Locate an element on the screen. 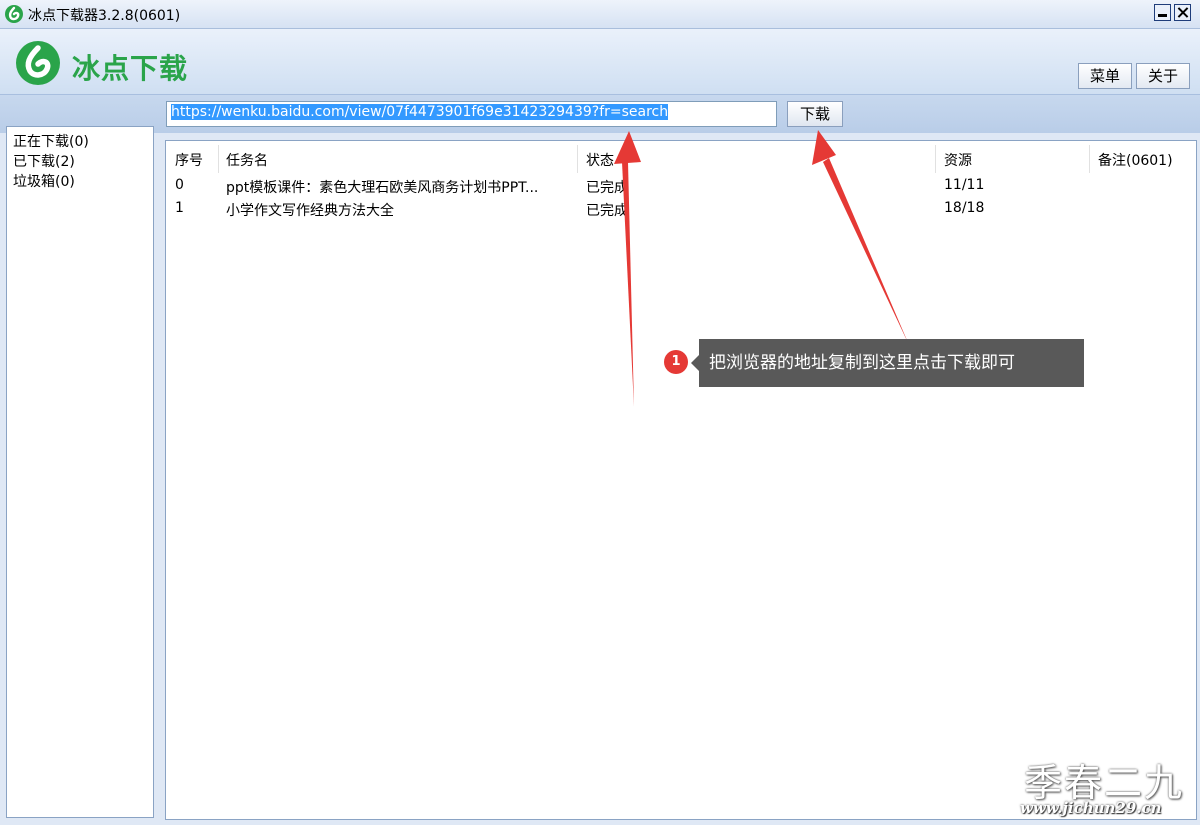 The image size is (1200, 825). row-1-resource: 18/18 is located at coordinates (964, 208).